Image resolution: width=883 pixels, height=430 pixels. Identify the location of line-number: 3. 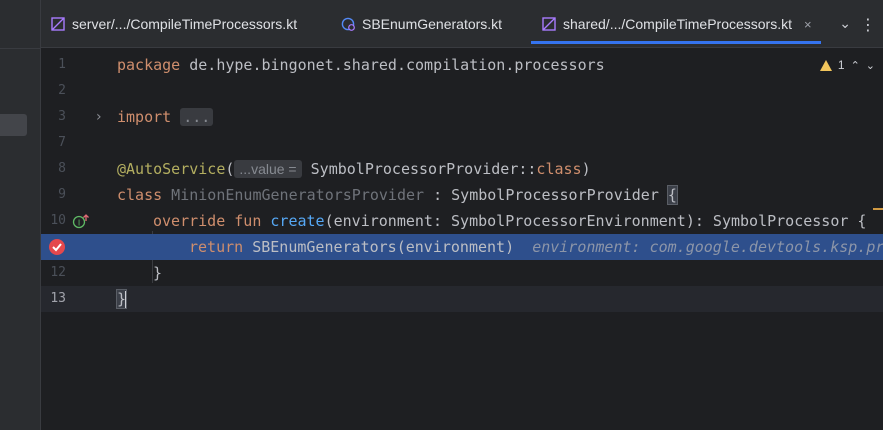
(62, 116).